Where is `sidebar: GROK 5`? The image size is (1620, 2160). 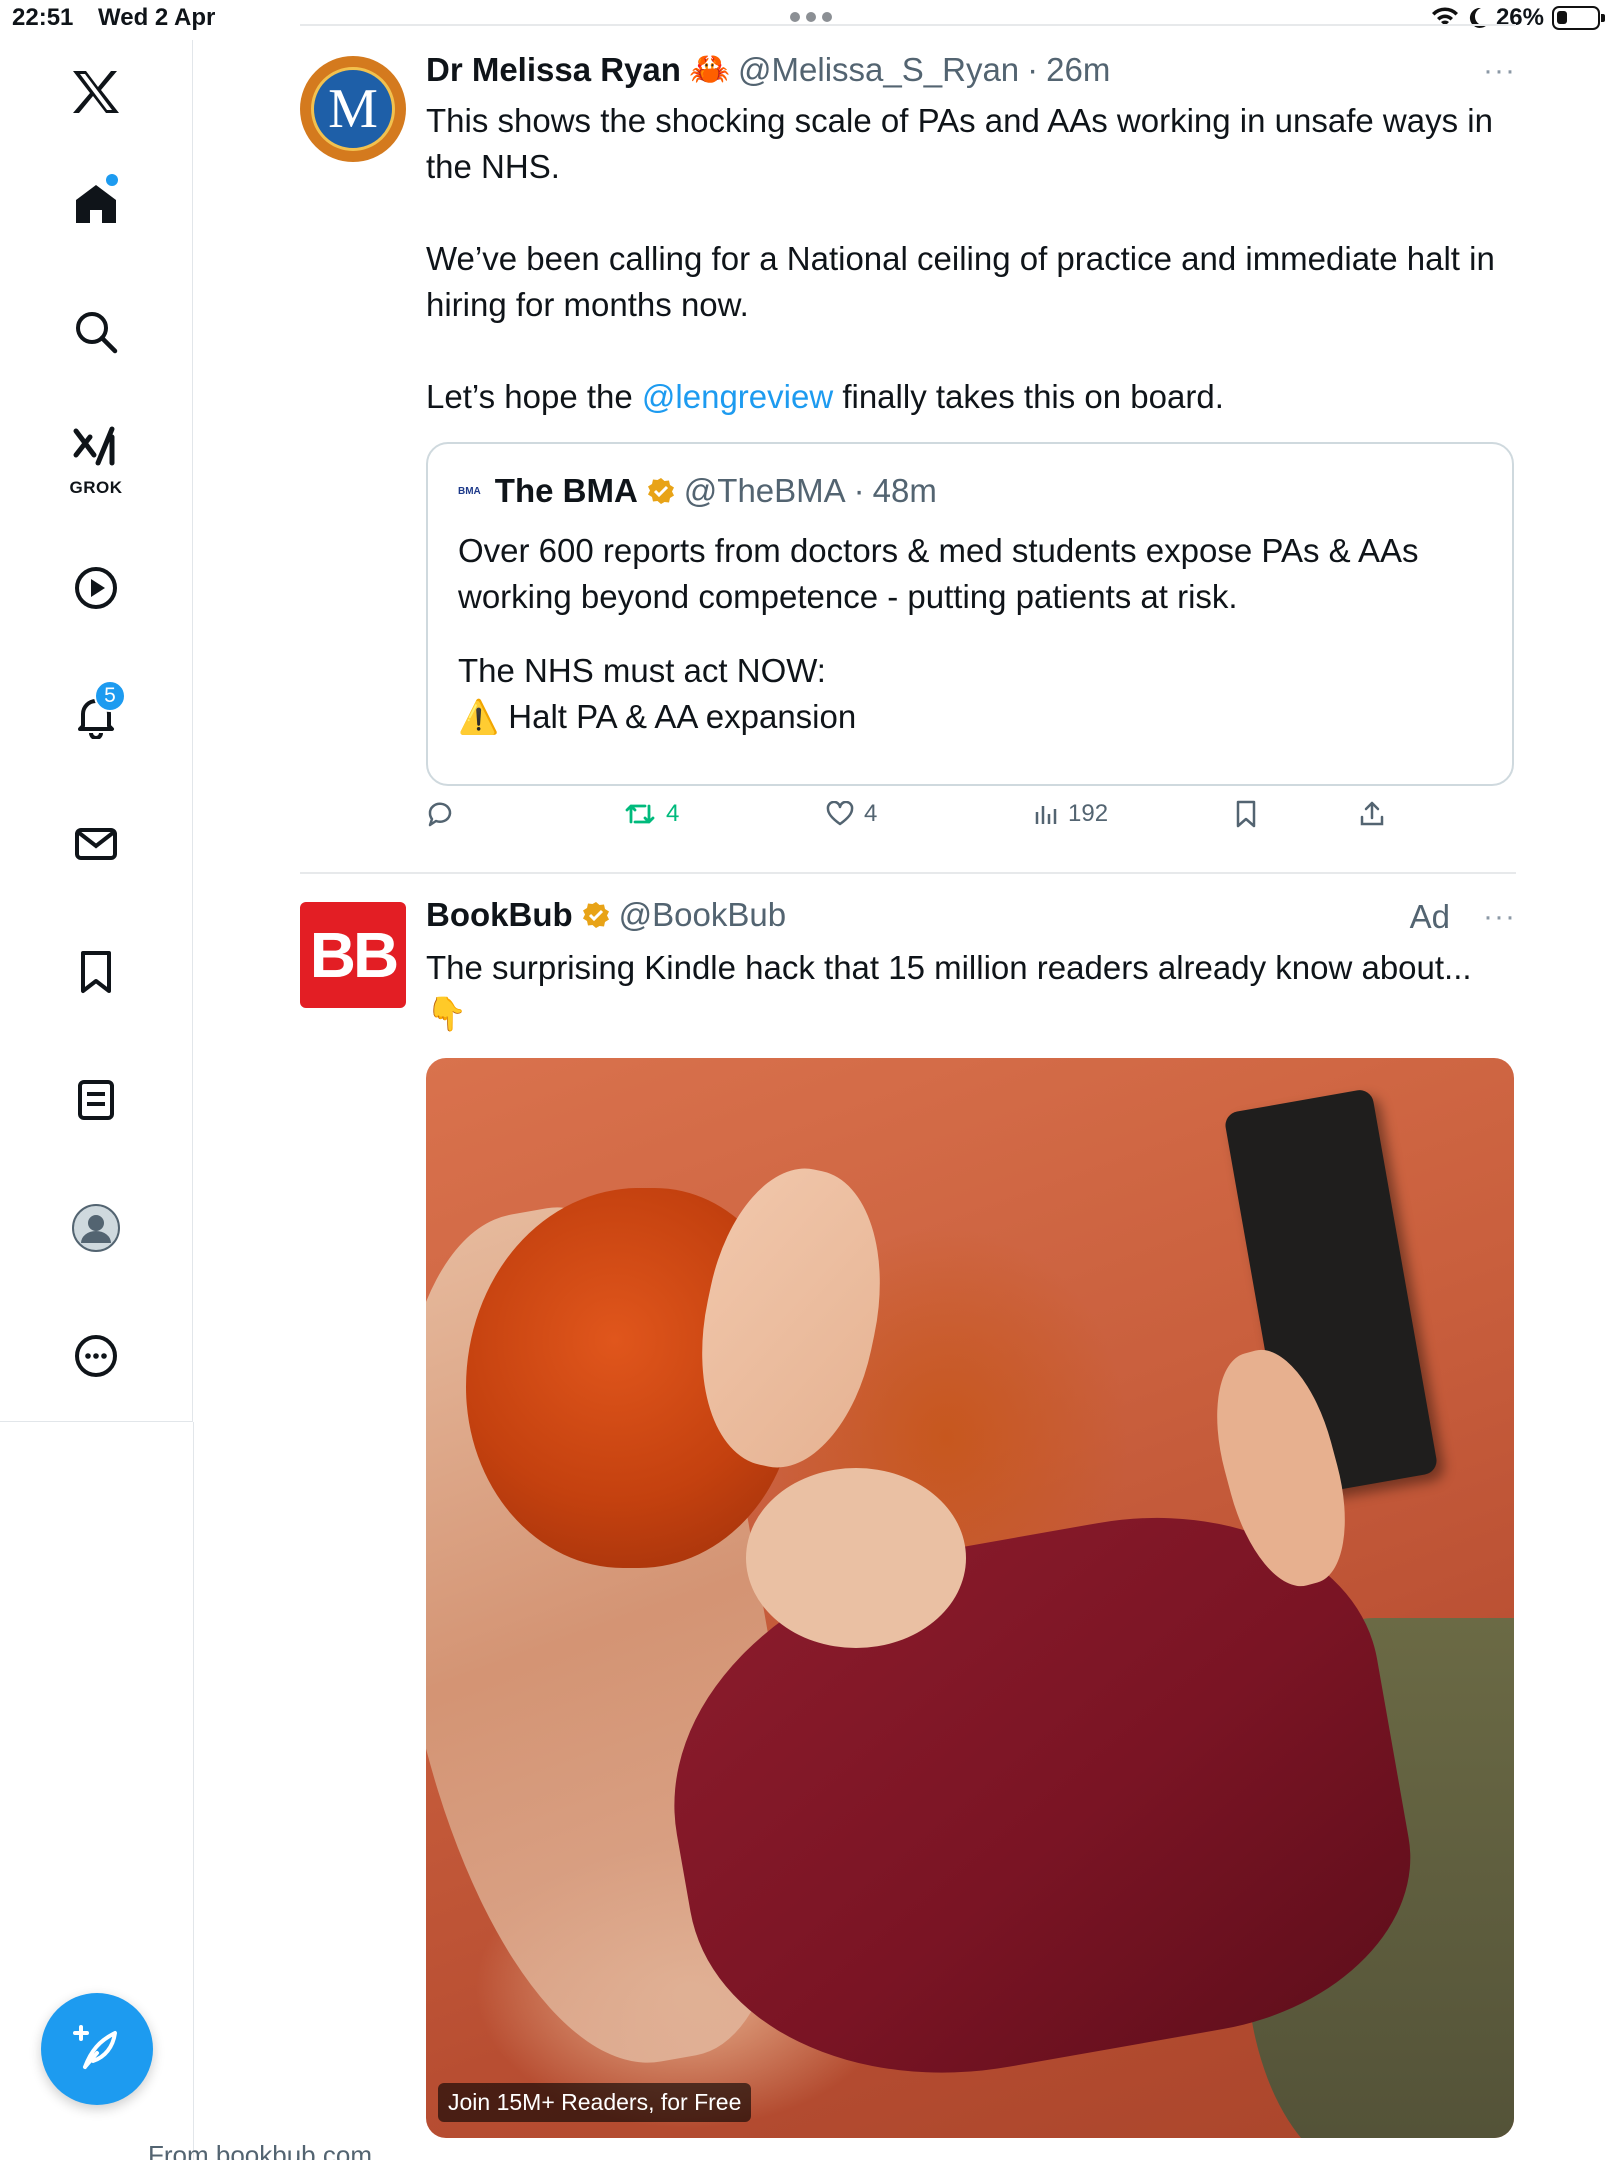
sidebar: GROK 5 is located at coordinates (96, 731).